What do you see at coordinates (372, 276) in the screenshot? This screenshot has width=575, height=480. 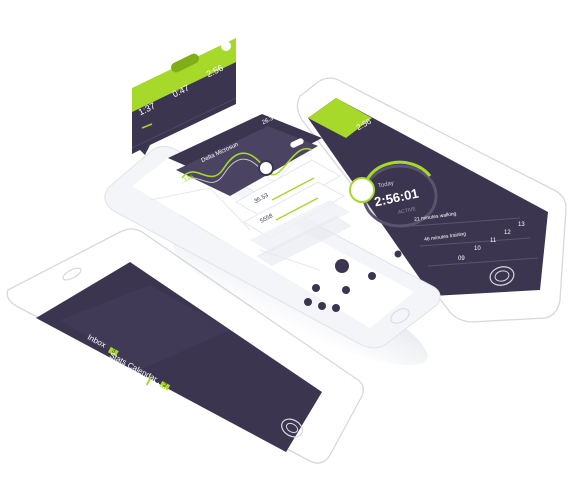 I see `pin-icon` at bounding box center [372, 276].